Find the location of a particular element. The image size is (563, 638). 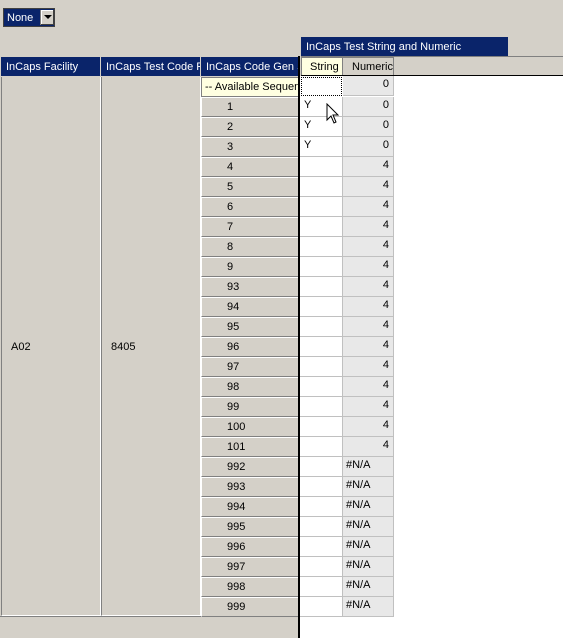

sequence-value: 3 is located at coordinates (230, 147).